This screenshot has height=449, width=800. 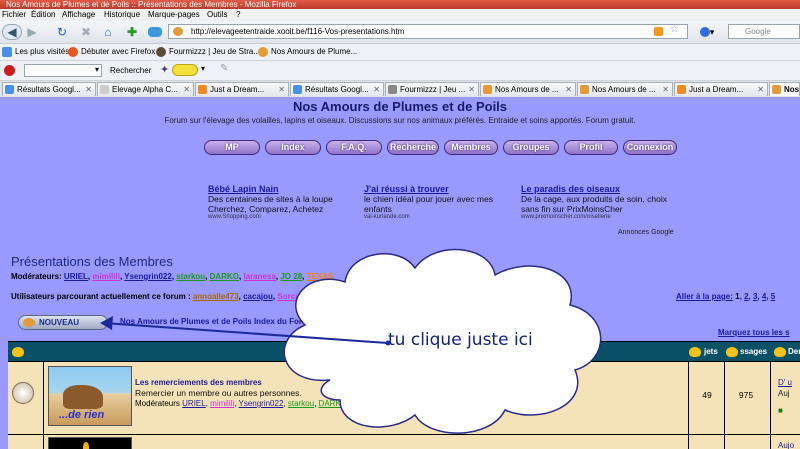 What do you see at coordinates (238, 15) in the screenshot?
I see `menu-help: ?` at bounding box center [238, 15].